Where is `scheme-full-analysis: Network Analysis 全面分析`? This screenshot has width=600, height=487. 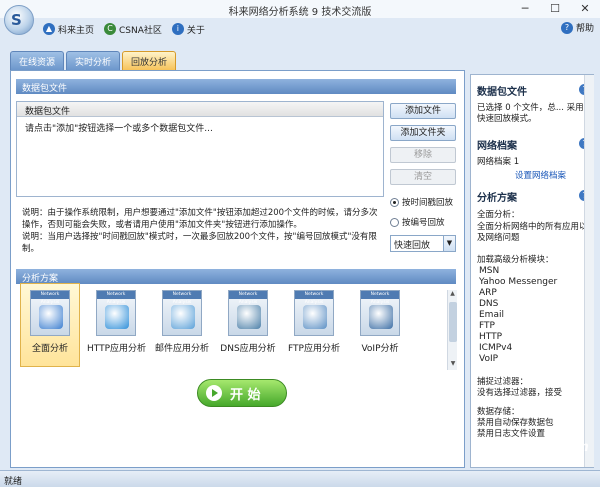
scheme-full-analysis: Network Analysis 全面分析 is located at coordinates (50, 325).